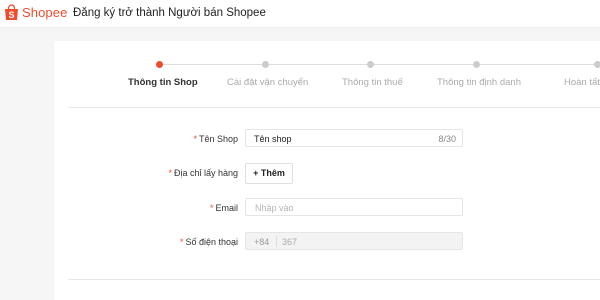 Image resolution: width=600 pixels, height=300 pixels. What do you see at coordinates (582, 82) in the screenshot?
I see `step-label-complete: Hoàn tất` at bounding box center [582, 82].